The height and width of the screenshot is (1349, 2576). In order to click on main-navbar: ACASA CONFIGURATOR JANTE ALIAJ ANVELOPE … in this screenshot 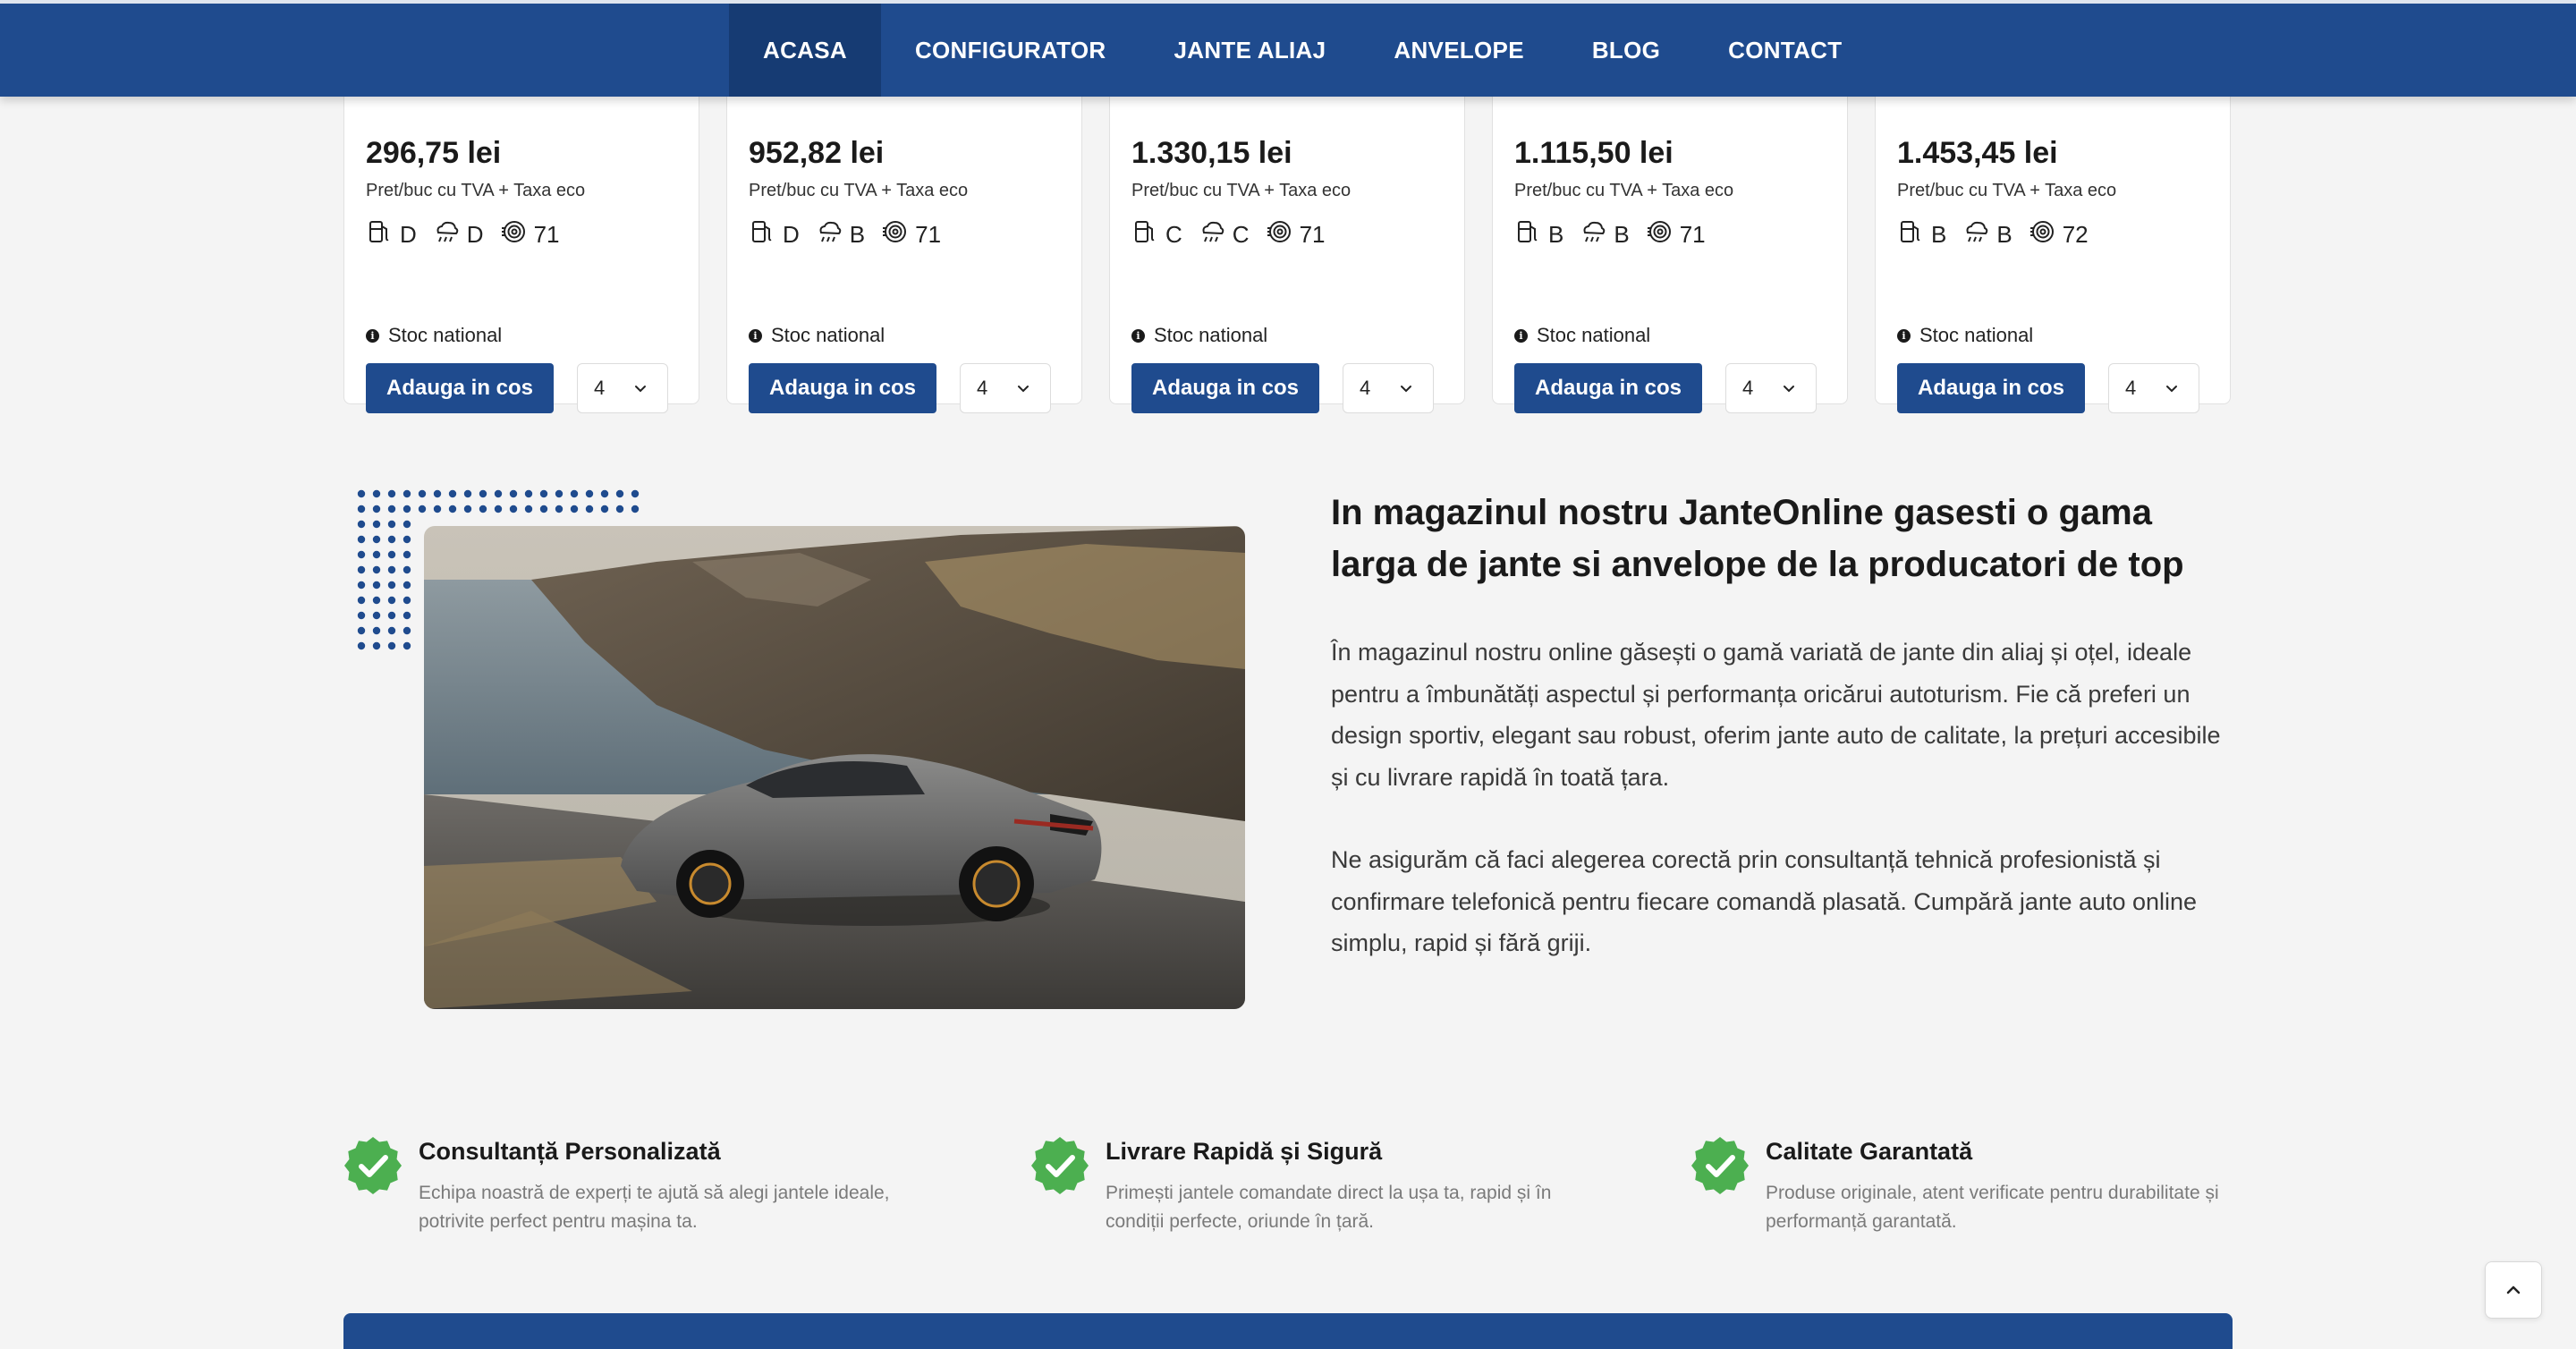, I will do `click(1288, 48)`.